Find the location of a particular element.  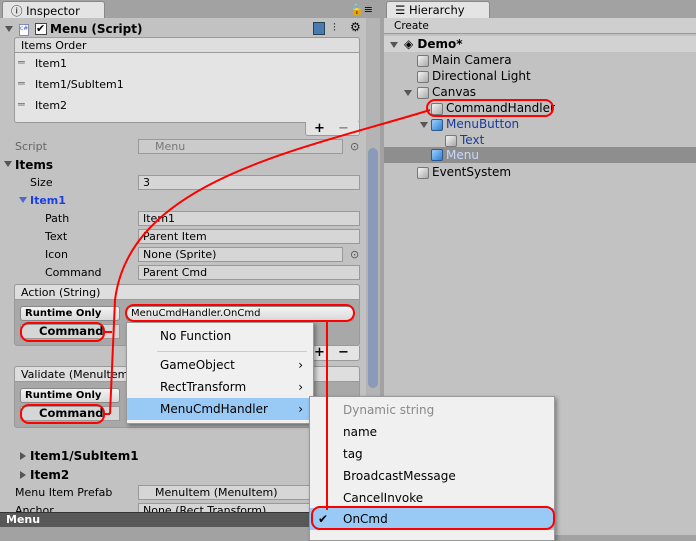

annotation-action-command is located at coordinates (62, 332).